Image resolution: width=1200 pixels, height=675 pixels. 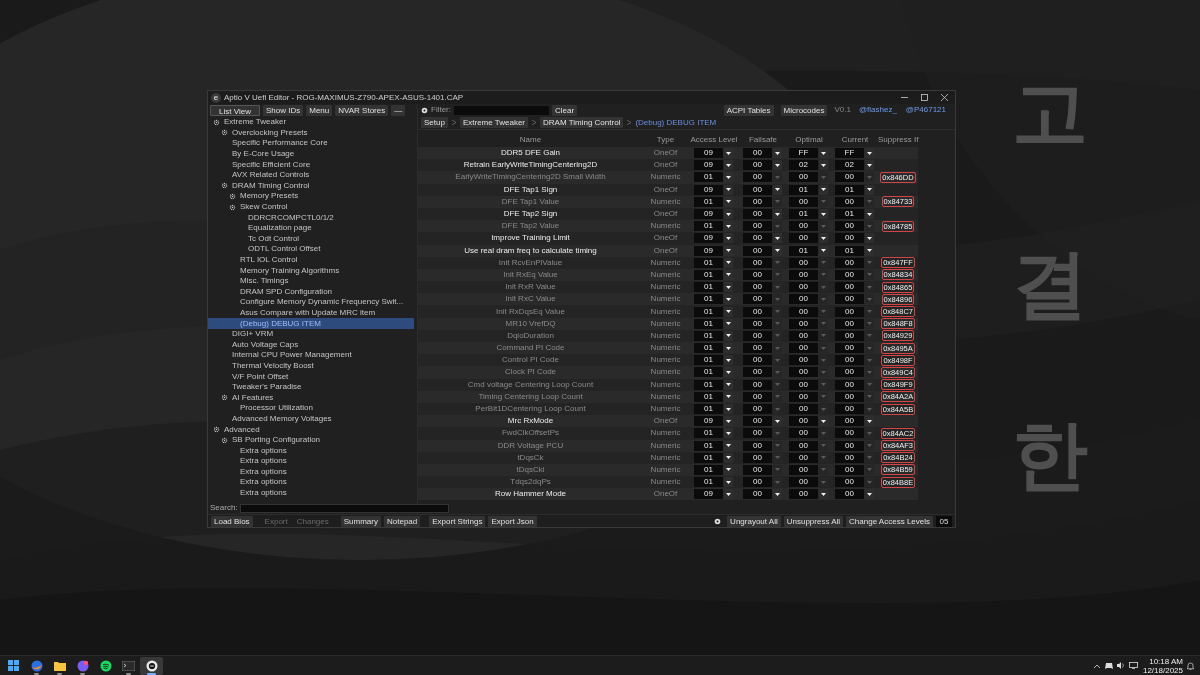 I want to click on value-dropdown: 02, so click(x=803, y=165).